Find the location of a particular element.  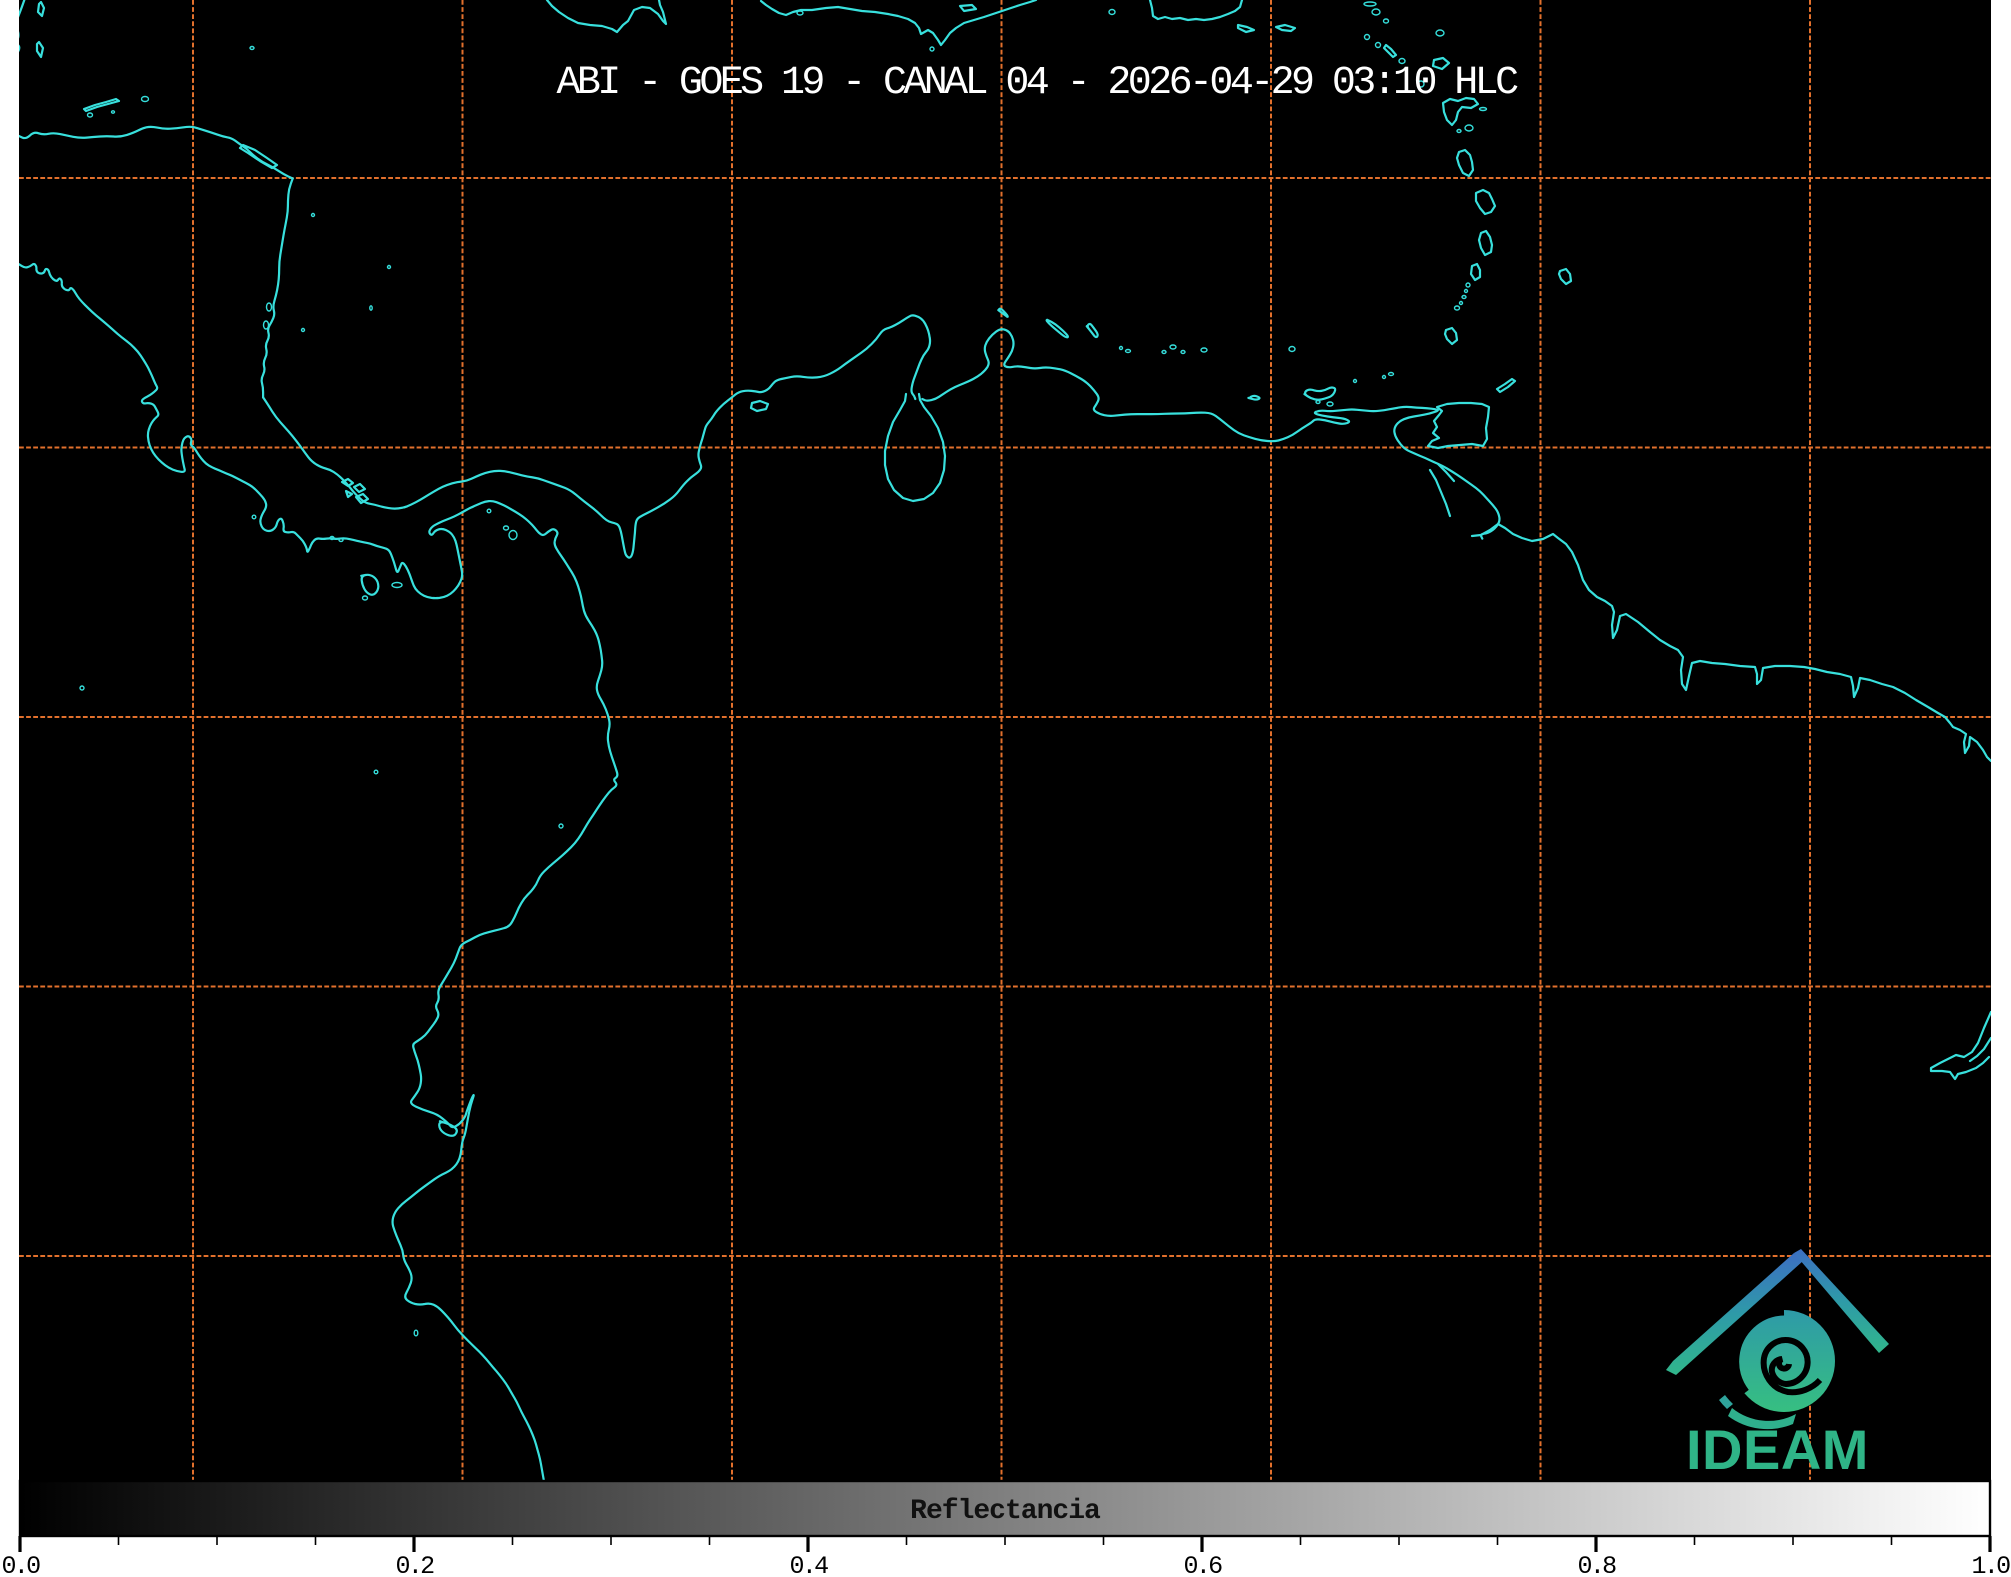

svg-text: 0.2 is located at coordinates (415, 1564).